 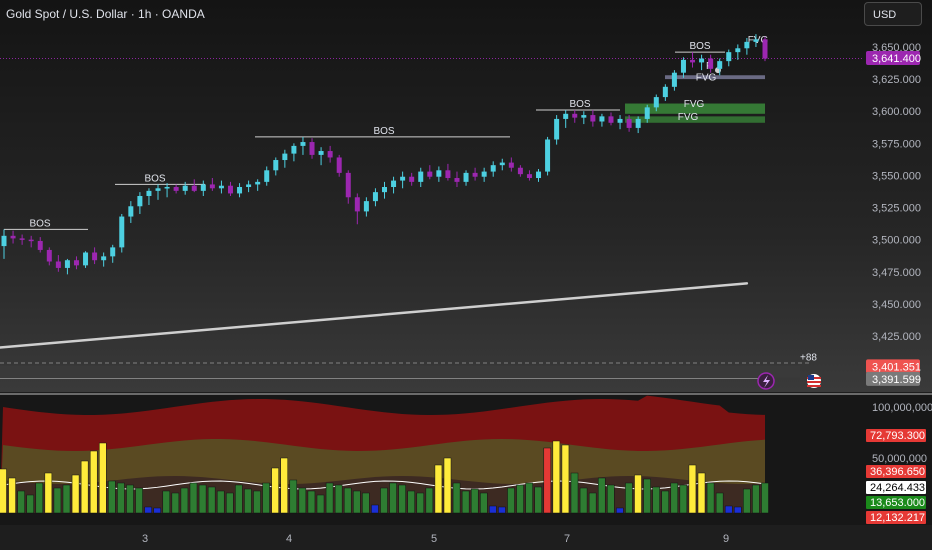 What do you see at coordinates (902, 408) in the screenshot?
I see `volume-tick: 100,000,000` at bounding box center [902, 408].